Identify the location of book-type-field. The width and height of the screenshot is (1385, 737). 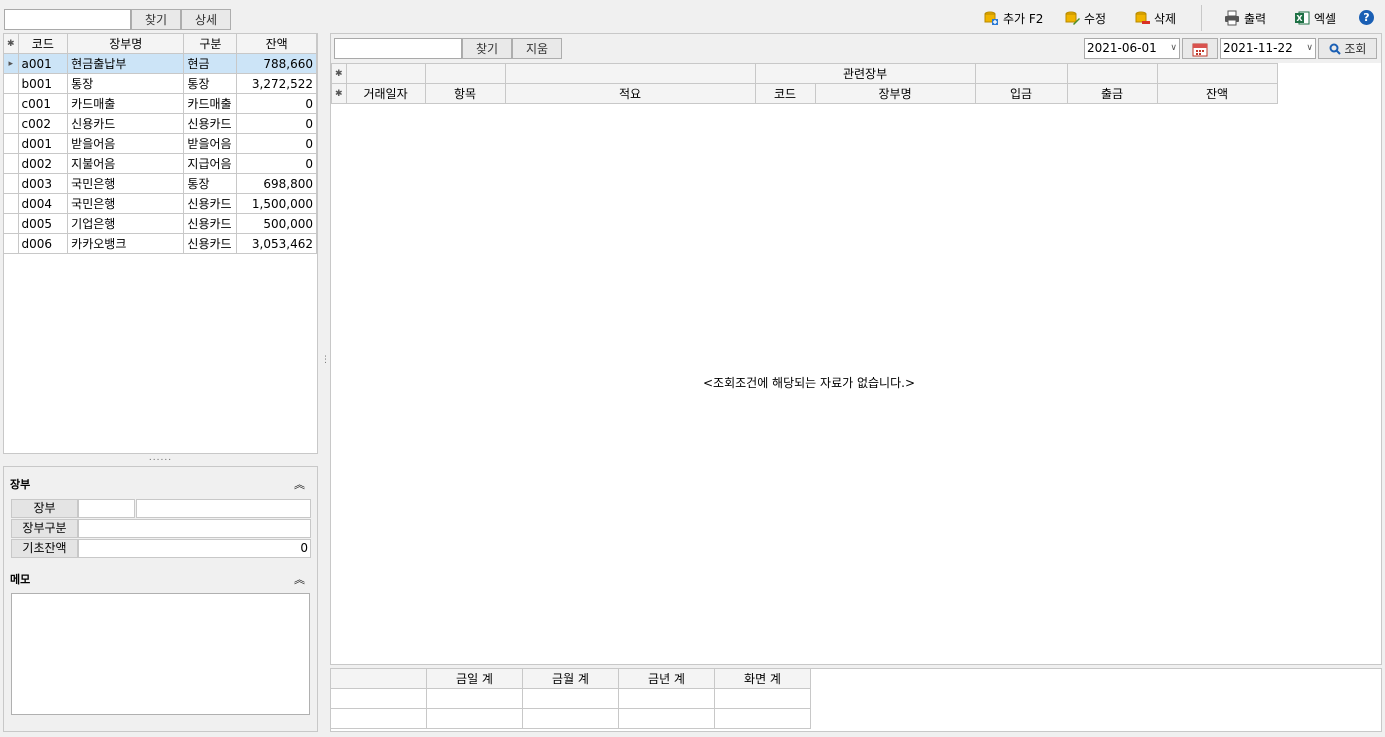
(194, 528).